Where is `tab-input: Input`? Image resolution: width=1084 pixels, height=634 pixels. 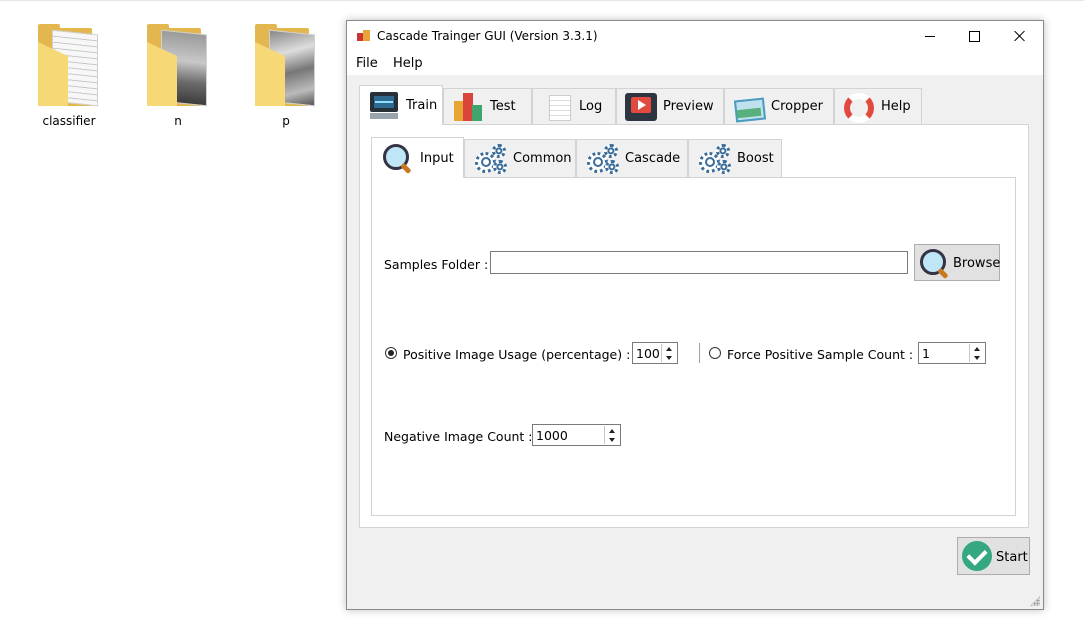
tab-input: Input is located at coordinates (417, 157).